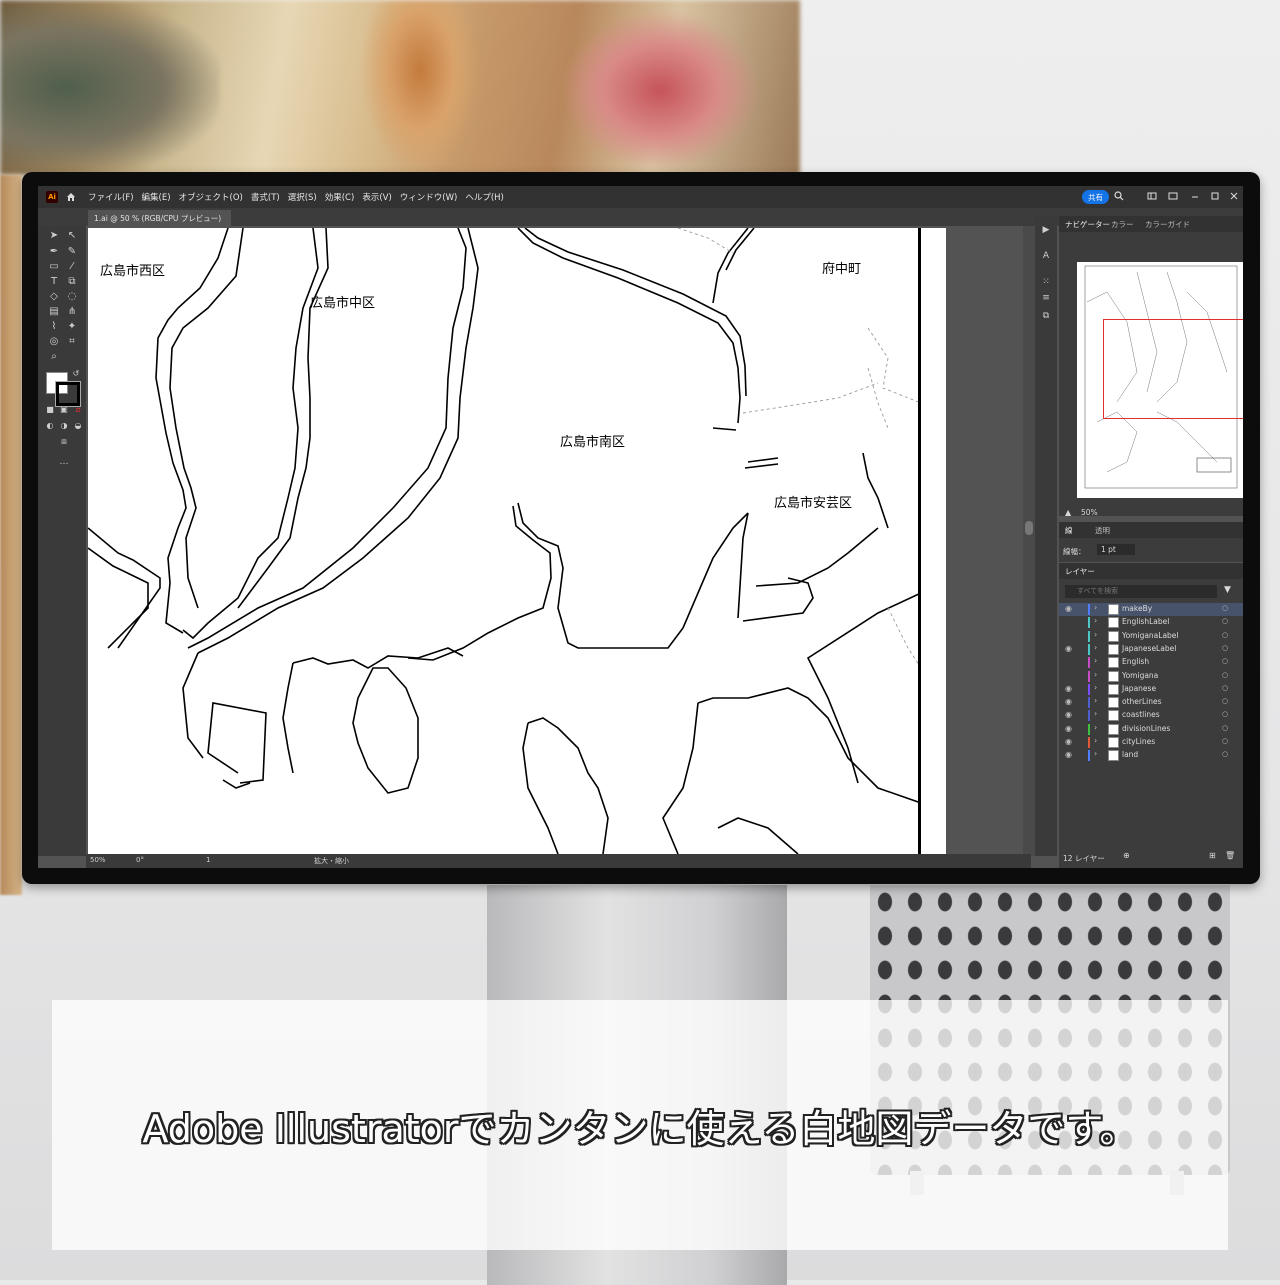 The height and width of the screenshot is (1285, 1280). I want to click on delete-layer-icon: 🗑, so click(1230, 855).